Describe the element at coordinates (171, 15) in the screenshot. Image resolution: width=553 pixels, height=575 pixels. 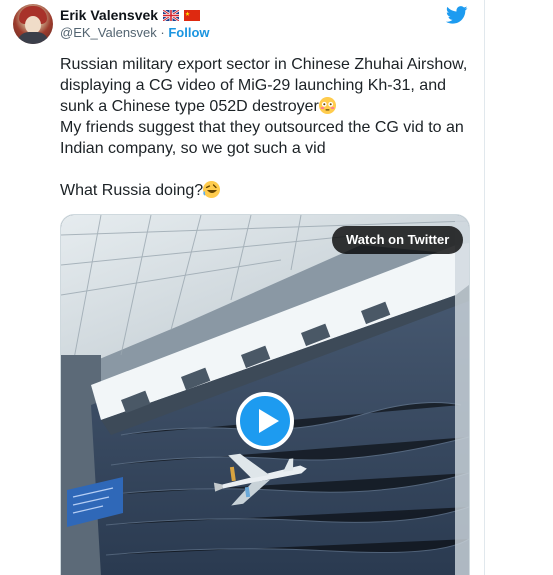
I see `uk-flag-icon` at that location.